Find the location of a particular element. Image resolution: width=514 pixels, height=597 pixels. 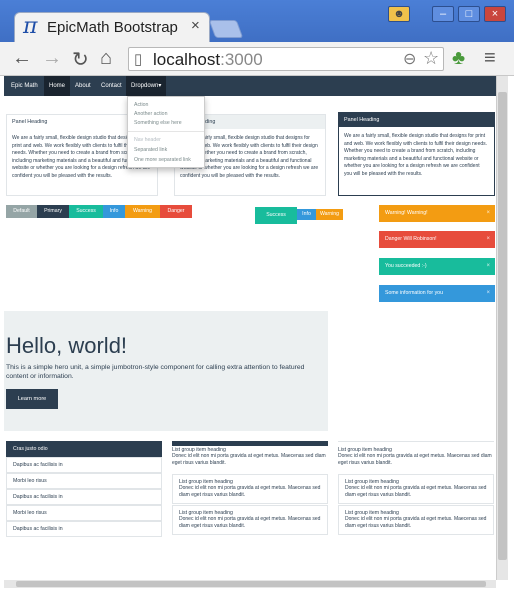

zoom-icon: ⊖ is located at coordinates (409, 59).